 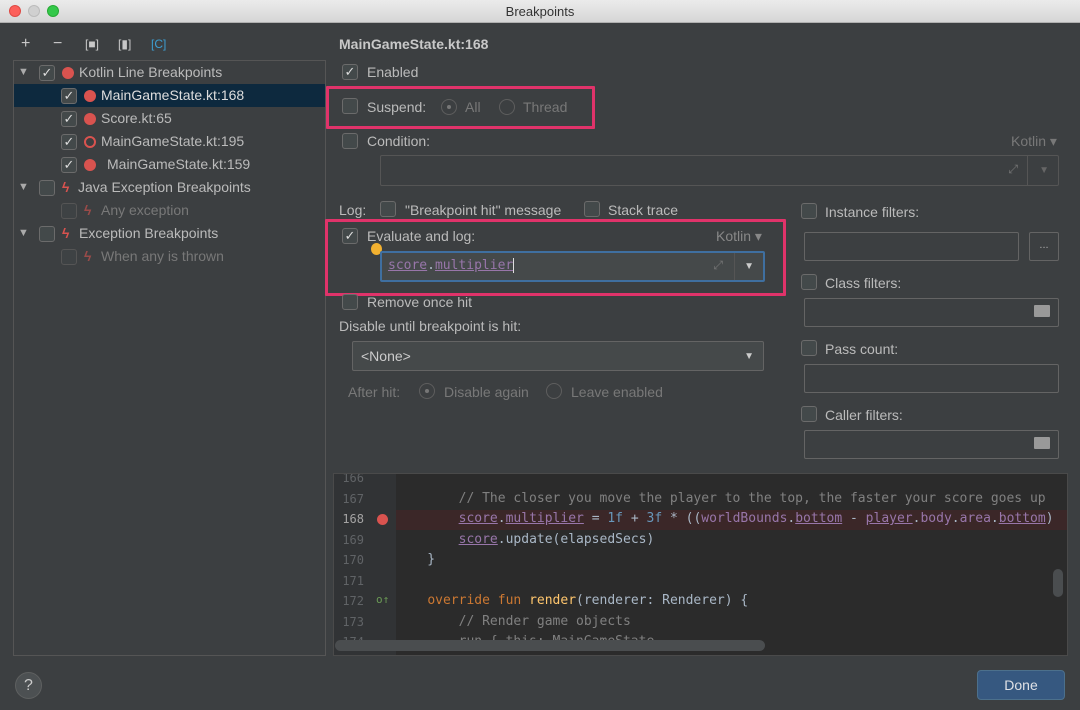 What do you see at coordinates (169, 256) in the screenshot?
I see `tree-item: ϟ When any is thrown` at bounding box center [169, 256].